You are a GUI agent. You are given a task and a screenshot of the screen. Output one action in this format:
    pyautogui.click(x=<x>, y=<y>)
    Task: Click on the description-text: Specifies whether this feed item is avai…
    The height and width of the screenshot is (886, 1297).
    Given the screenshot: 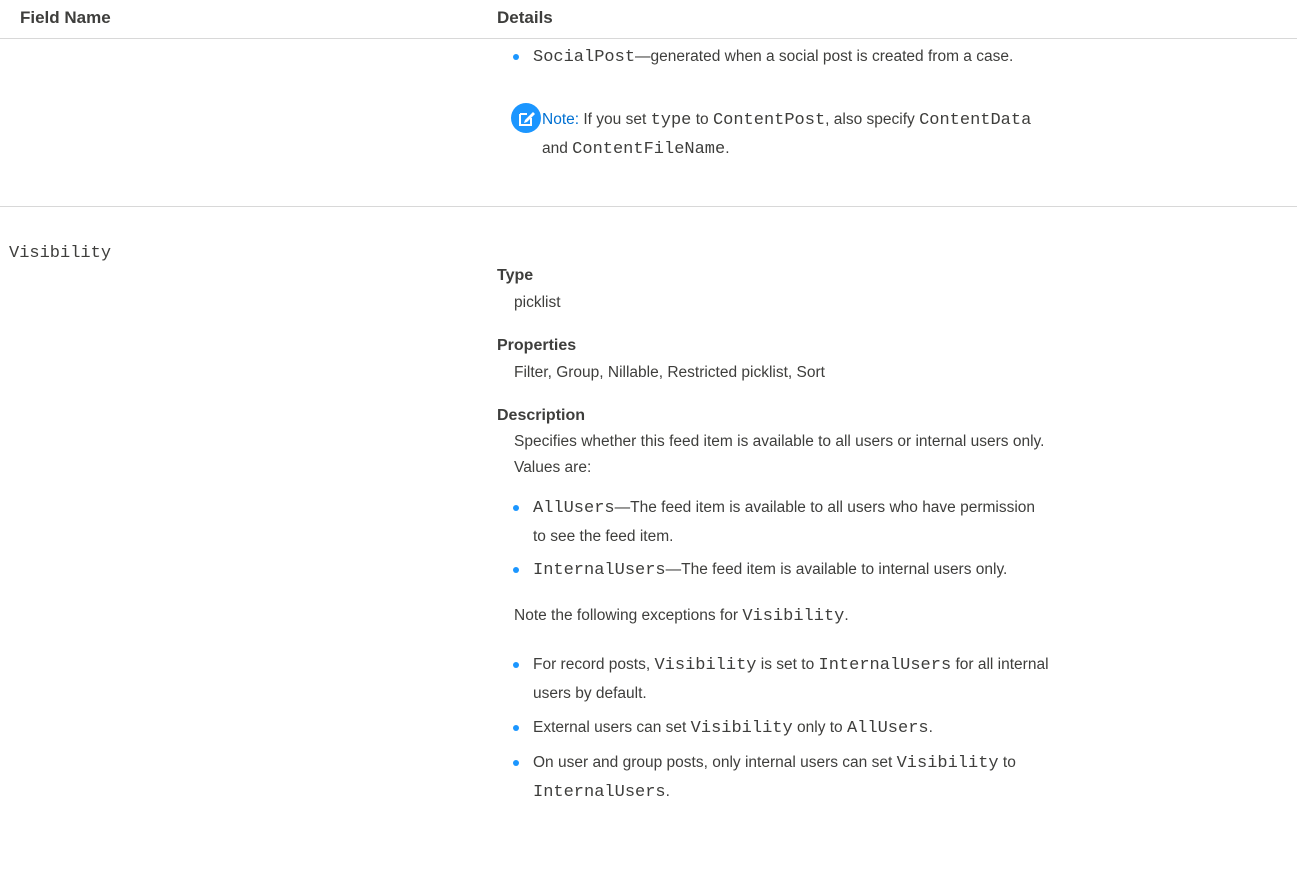 What is the action you would take?
    pyautogui.click(x=779, y=455)
    